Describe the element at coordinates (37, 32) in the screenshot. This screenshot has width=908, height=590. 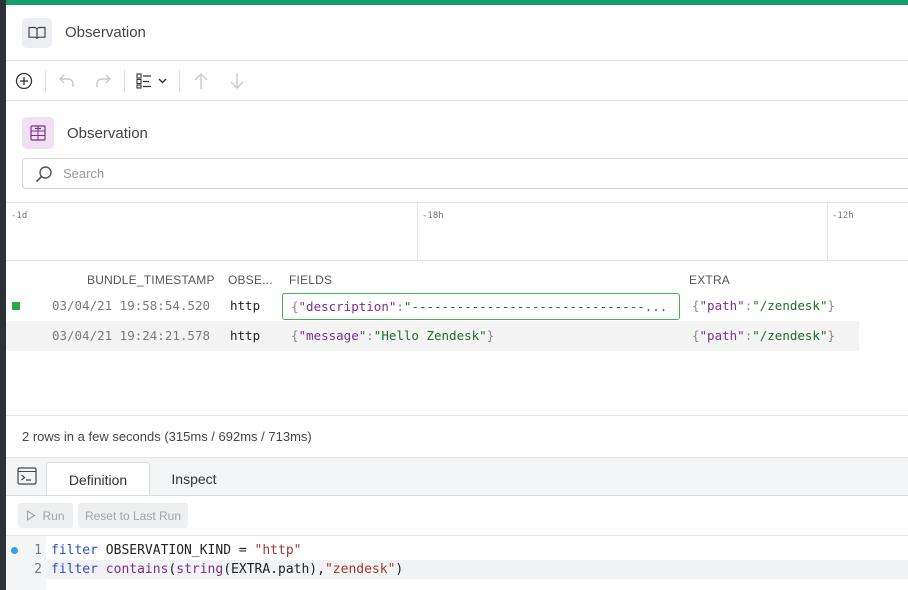
I see `book-icon` at that location.